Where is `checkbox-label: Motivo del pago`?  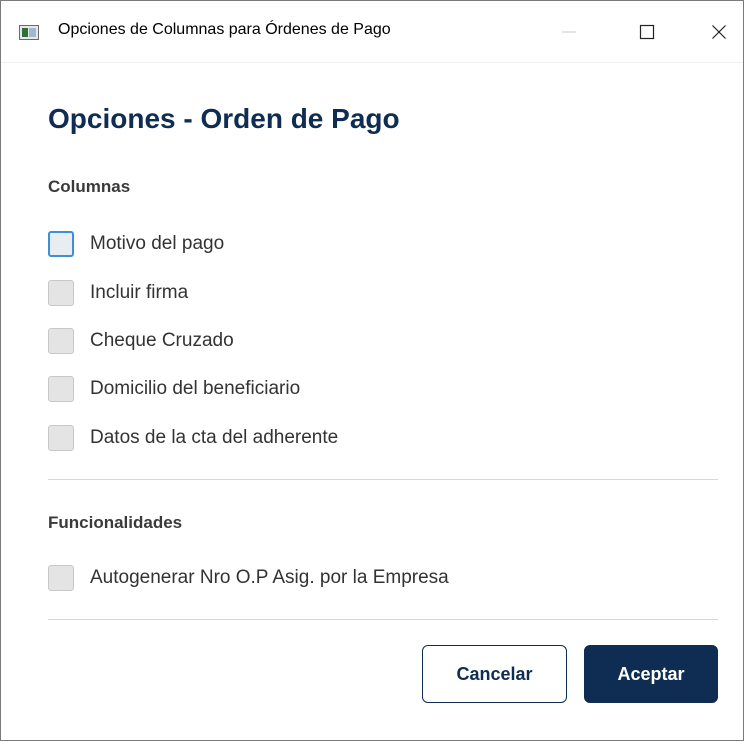
checkbox-label: Motivo del pago is located at coordinates (157, 243).